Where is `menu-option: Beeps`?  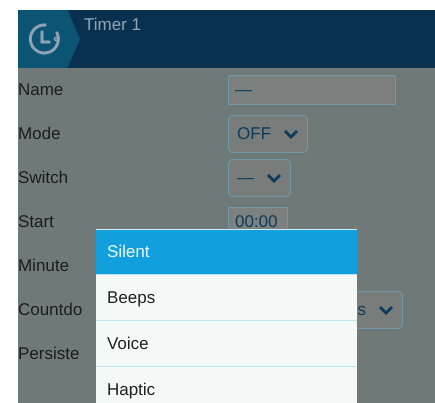 menu-option: Beeps is located at coordinates (226, 298).